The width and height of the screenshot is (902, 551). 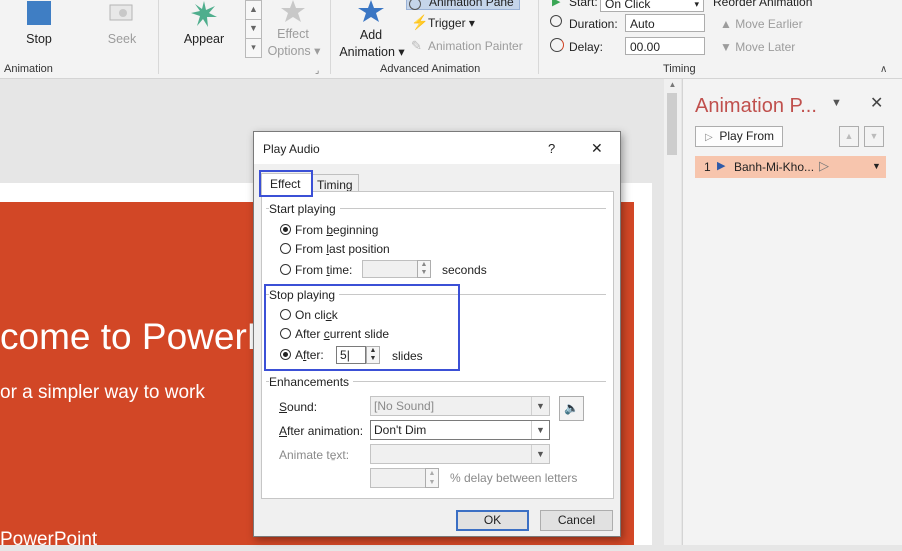 What do you see at coordinates (475, 46) in the screenshot?
I see `animation-painter-button: Animation Painter` at bounding box center [475, 46].